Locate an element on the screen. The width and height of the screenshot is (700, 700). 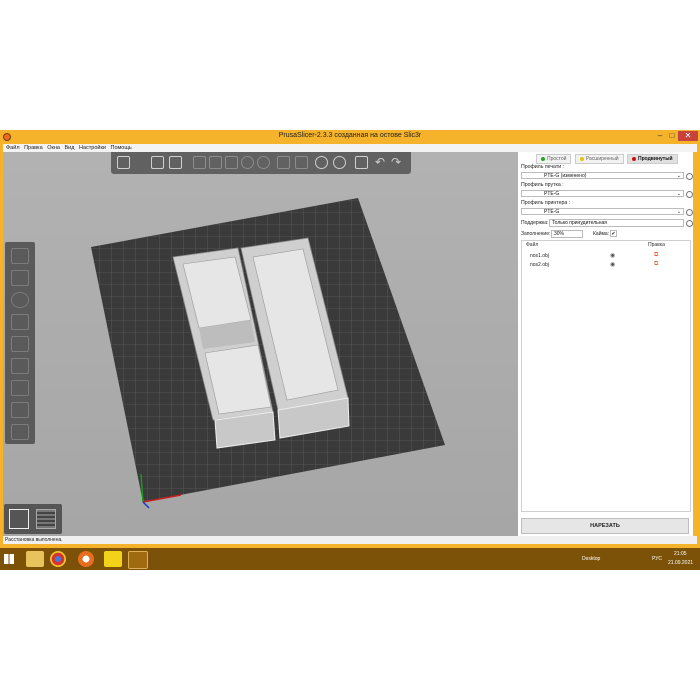
paint-supports-icon is located at coordinates (20, 388).